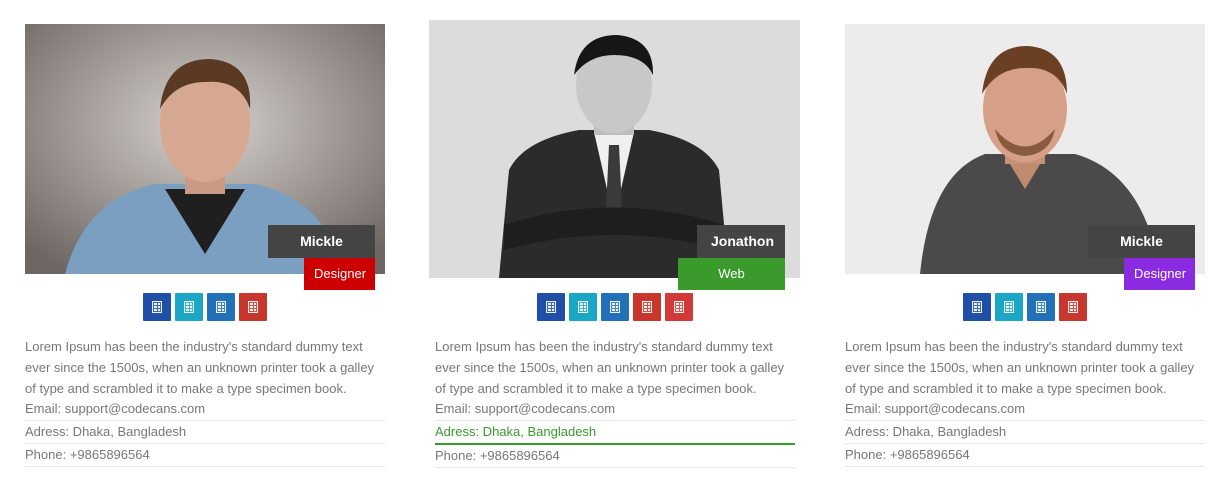 The image size is (1218, 479). What do you see at coordinates (679, 307) in the screenshot?
I see `pinterest-icon` at bounding box center [679, 307].